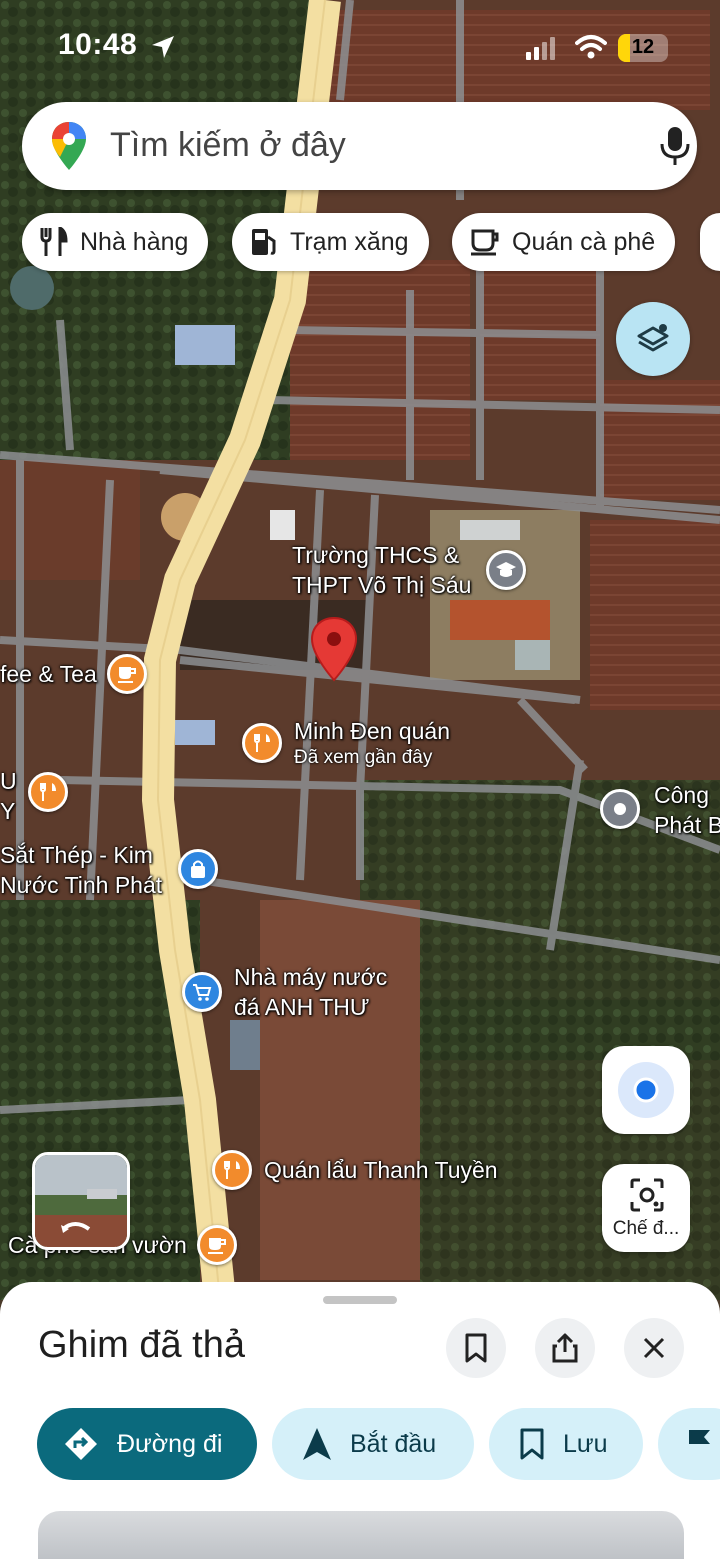  I want to click on dropped-pin-icon, so click(334, 649).